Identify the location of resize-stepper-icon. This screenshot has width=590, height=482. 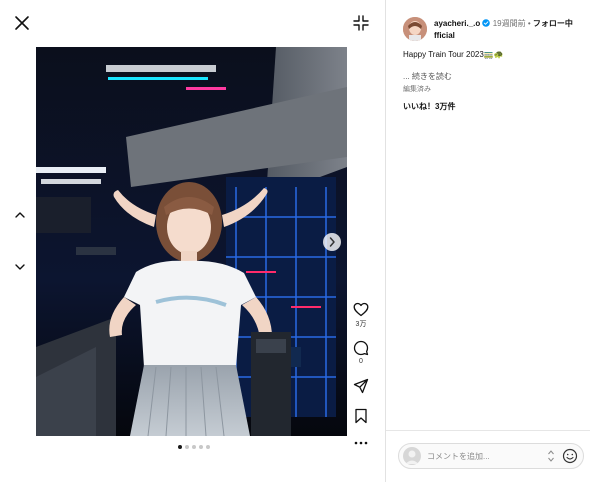
(551, 456).